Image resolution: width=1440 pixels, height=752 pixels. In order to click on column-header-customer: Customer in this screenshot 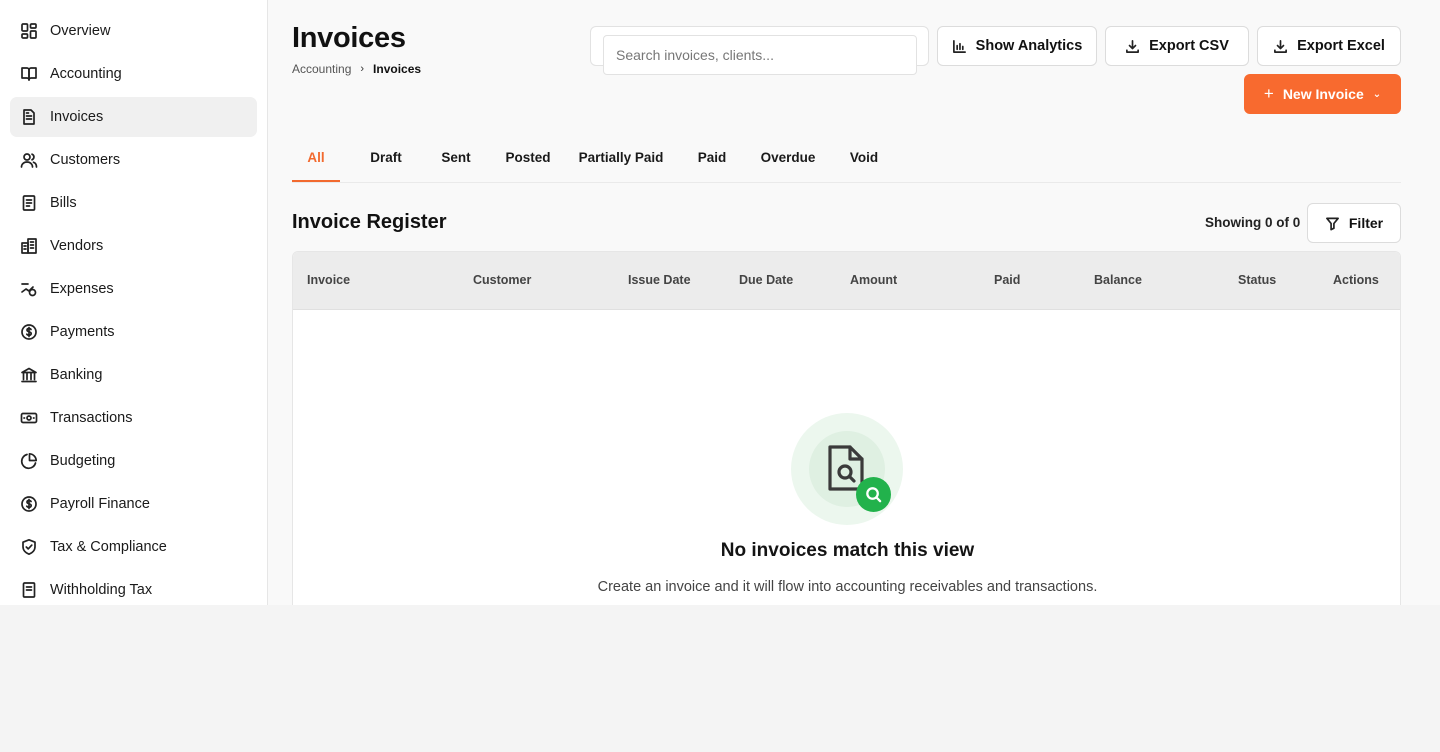, I will do `click(502, 280)`.